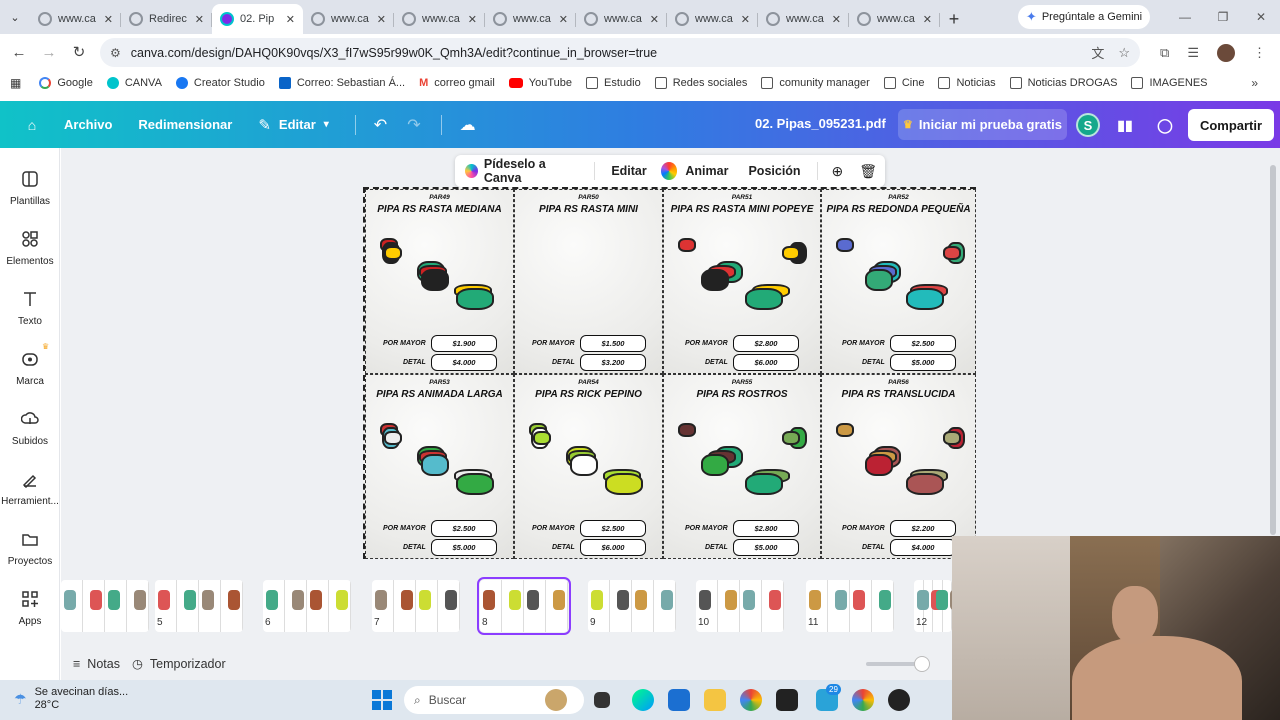 This screenshot has width=1280, height=720. I want to click on edge-icon, so click(643, 700).